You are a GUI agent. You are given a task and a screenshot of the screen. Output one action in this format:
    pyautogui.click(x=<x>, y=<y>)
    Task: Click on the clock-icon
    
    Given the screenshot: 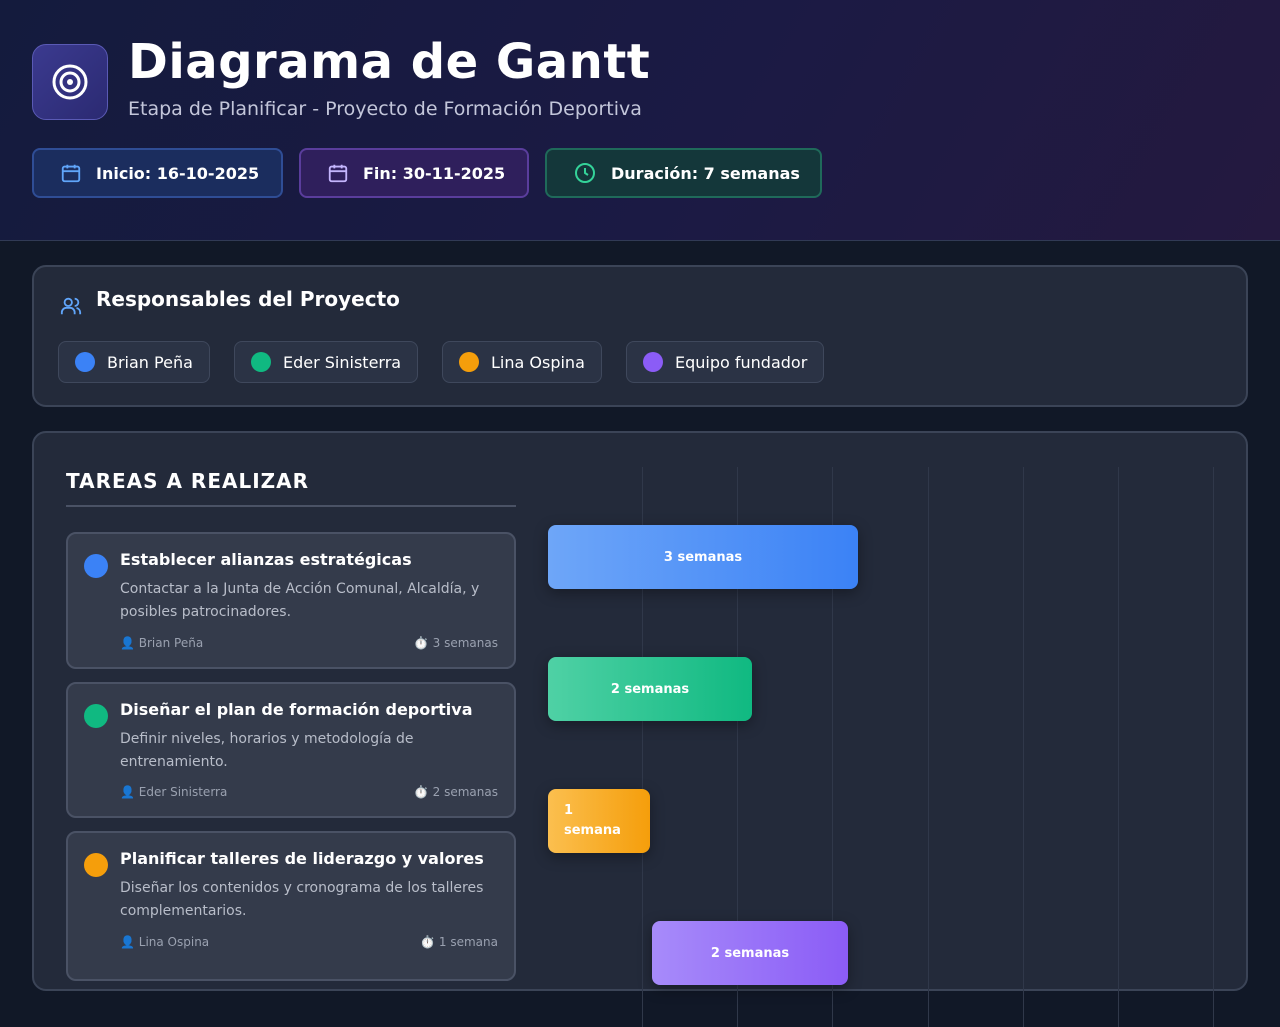 What is the action you would take?
    pyautogui.click(x=585, y=173)
    